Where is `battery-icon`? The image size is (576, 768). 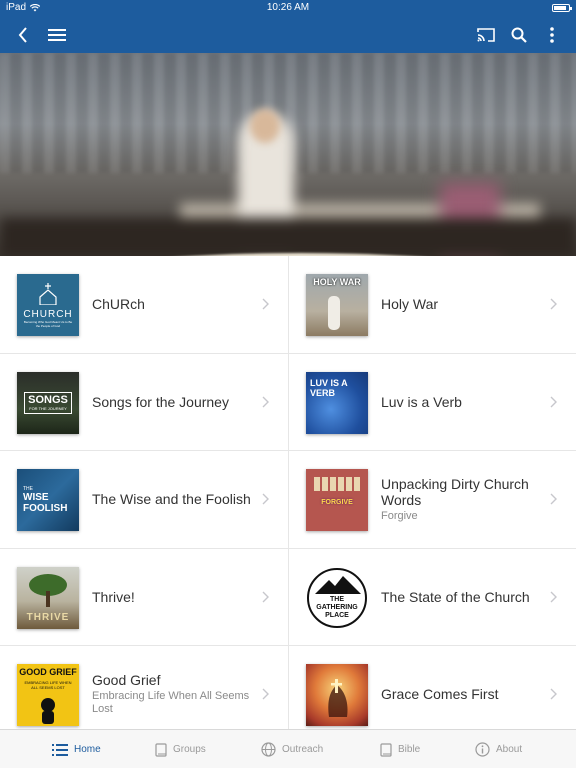
battery-icon is located at coordinates (562, 8).